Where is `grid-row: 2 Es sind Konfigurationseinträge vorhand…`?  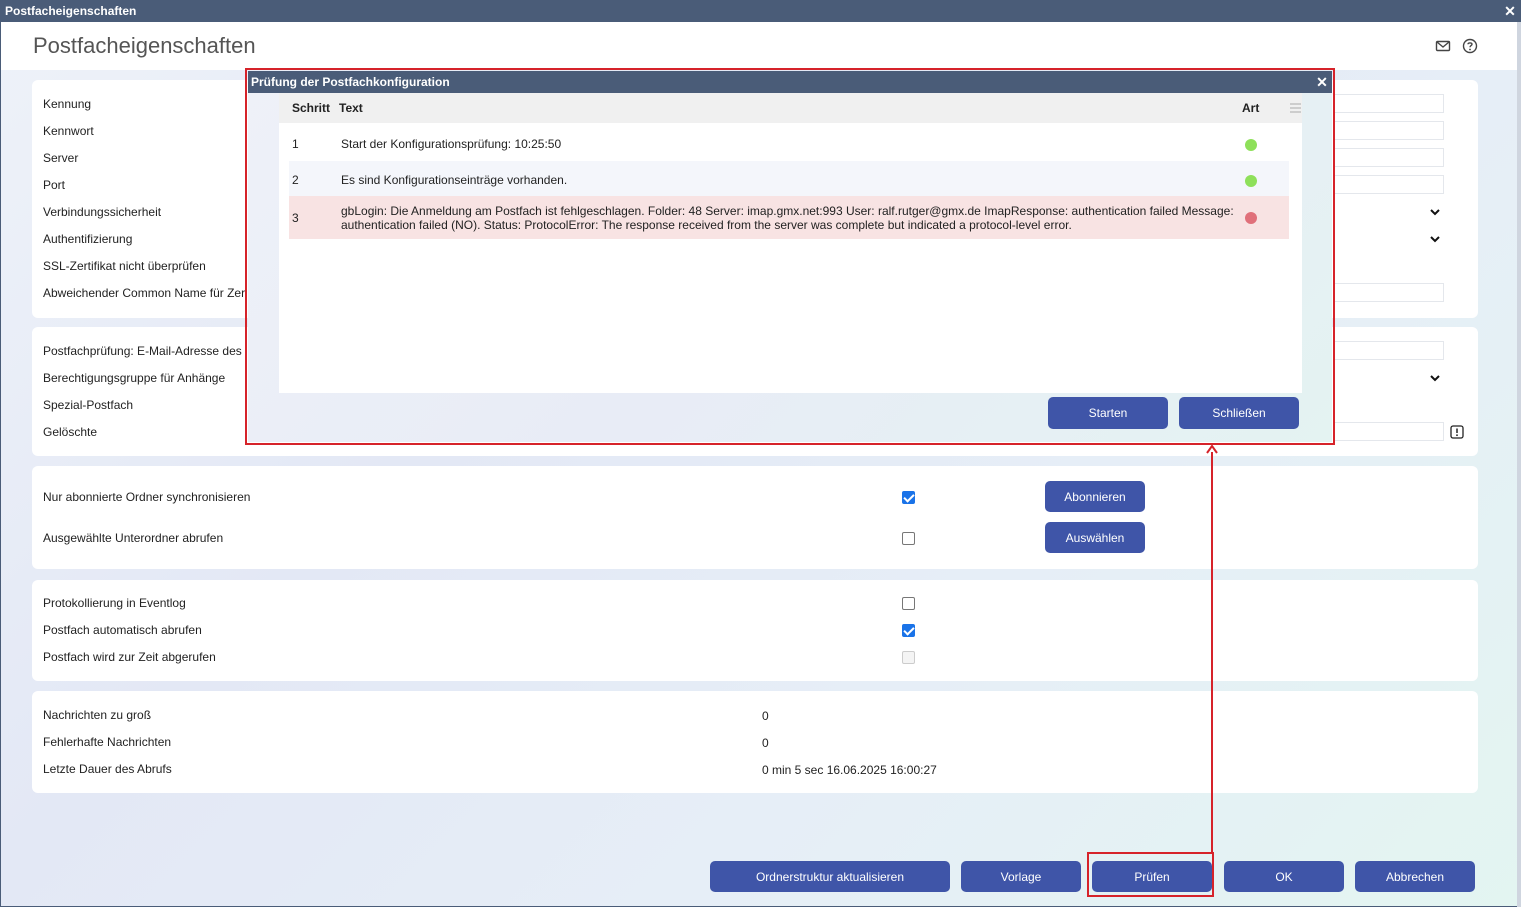 grid-row: 2 Es sind Konfigurationseinträge vorhand… is located at coordinates (789, 178).